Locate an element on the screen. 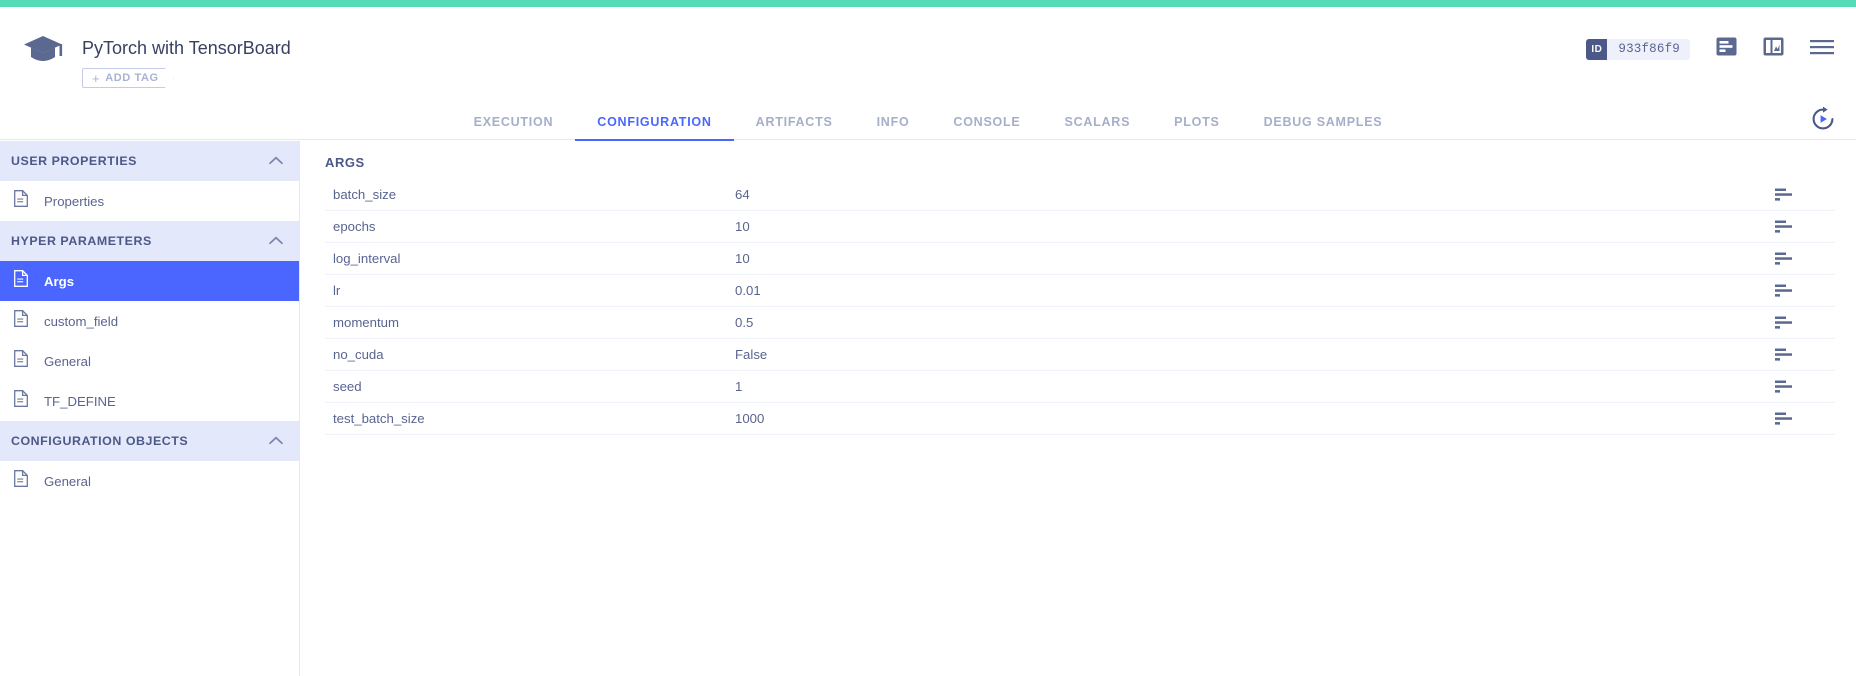 The width and height of the screenshot is (1856, 676). sidebar-item-general-hyper: General is located at coordinates (149, 361).